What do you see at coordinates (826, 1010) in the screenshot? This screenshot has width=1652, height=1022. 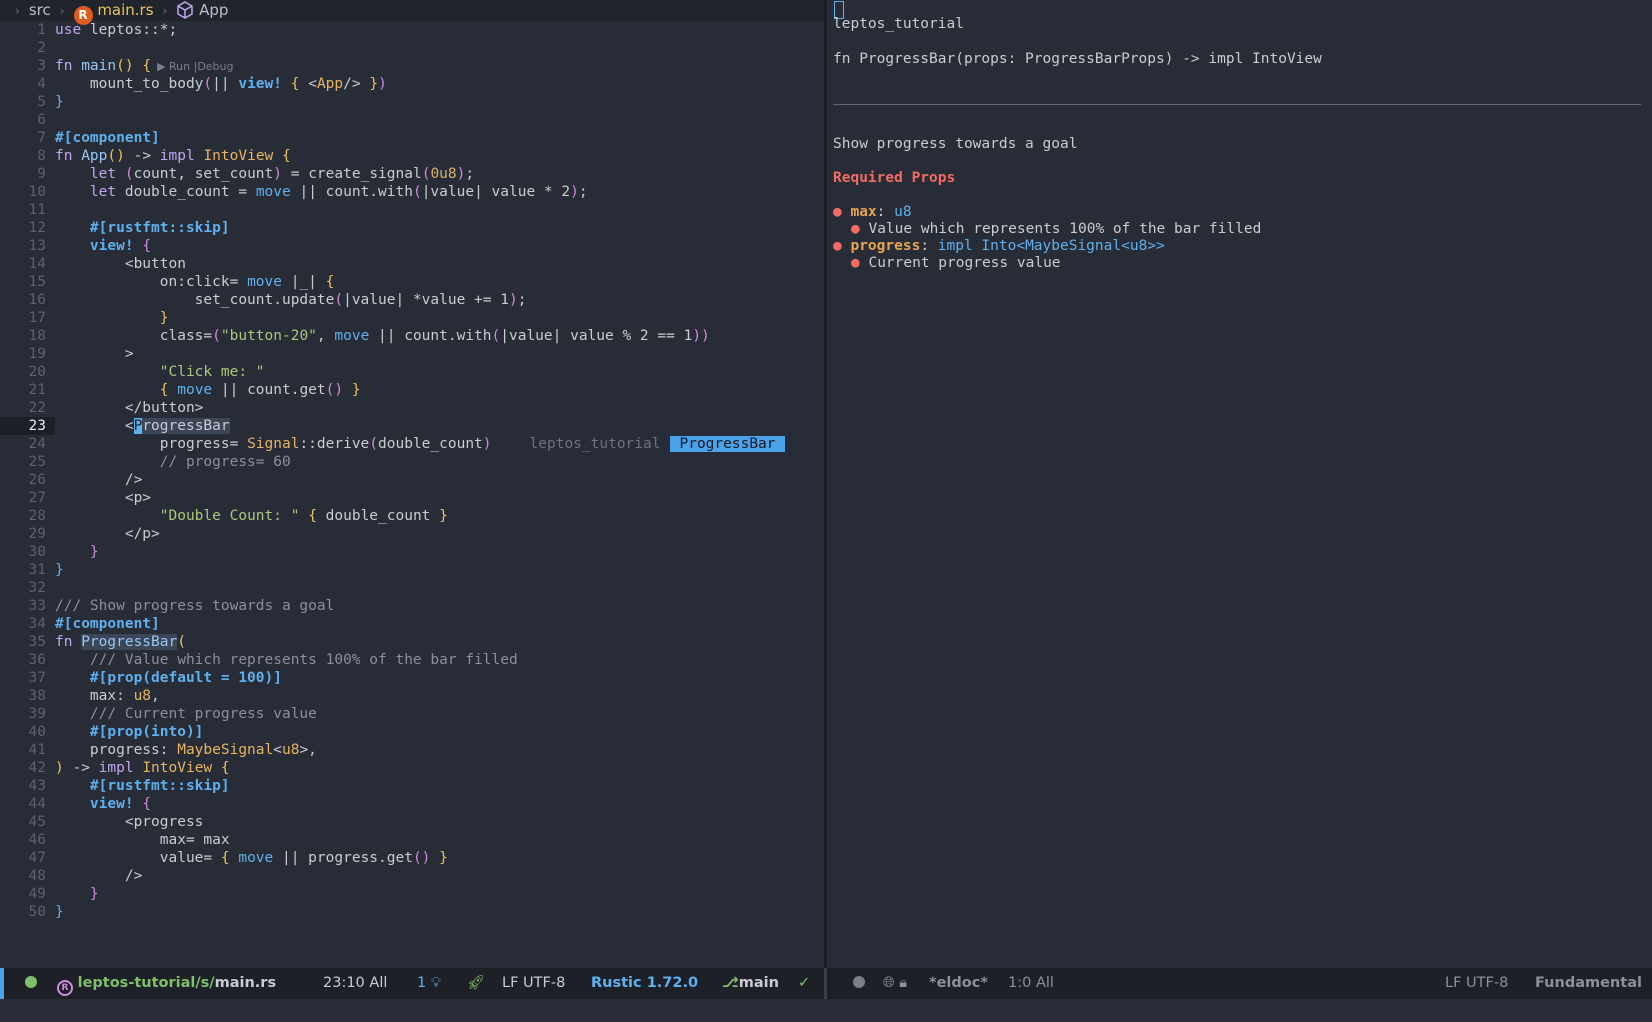 I see `minibuffer` at bounding box center [826, 1010].